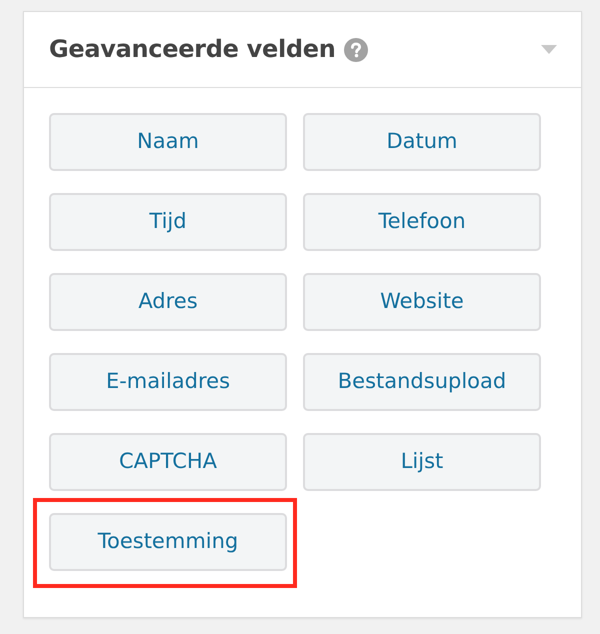 The image size is (600, 634). I want to click on caret-icon, so click(549, 49).